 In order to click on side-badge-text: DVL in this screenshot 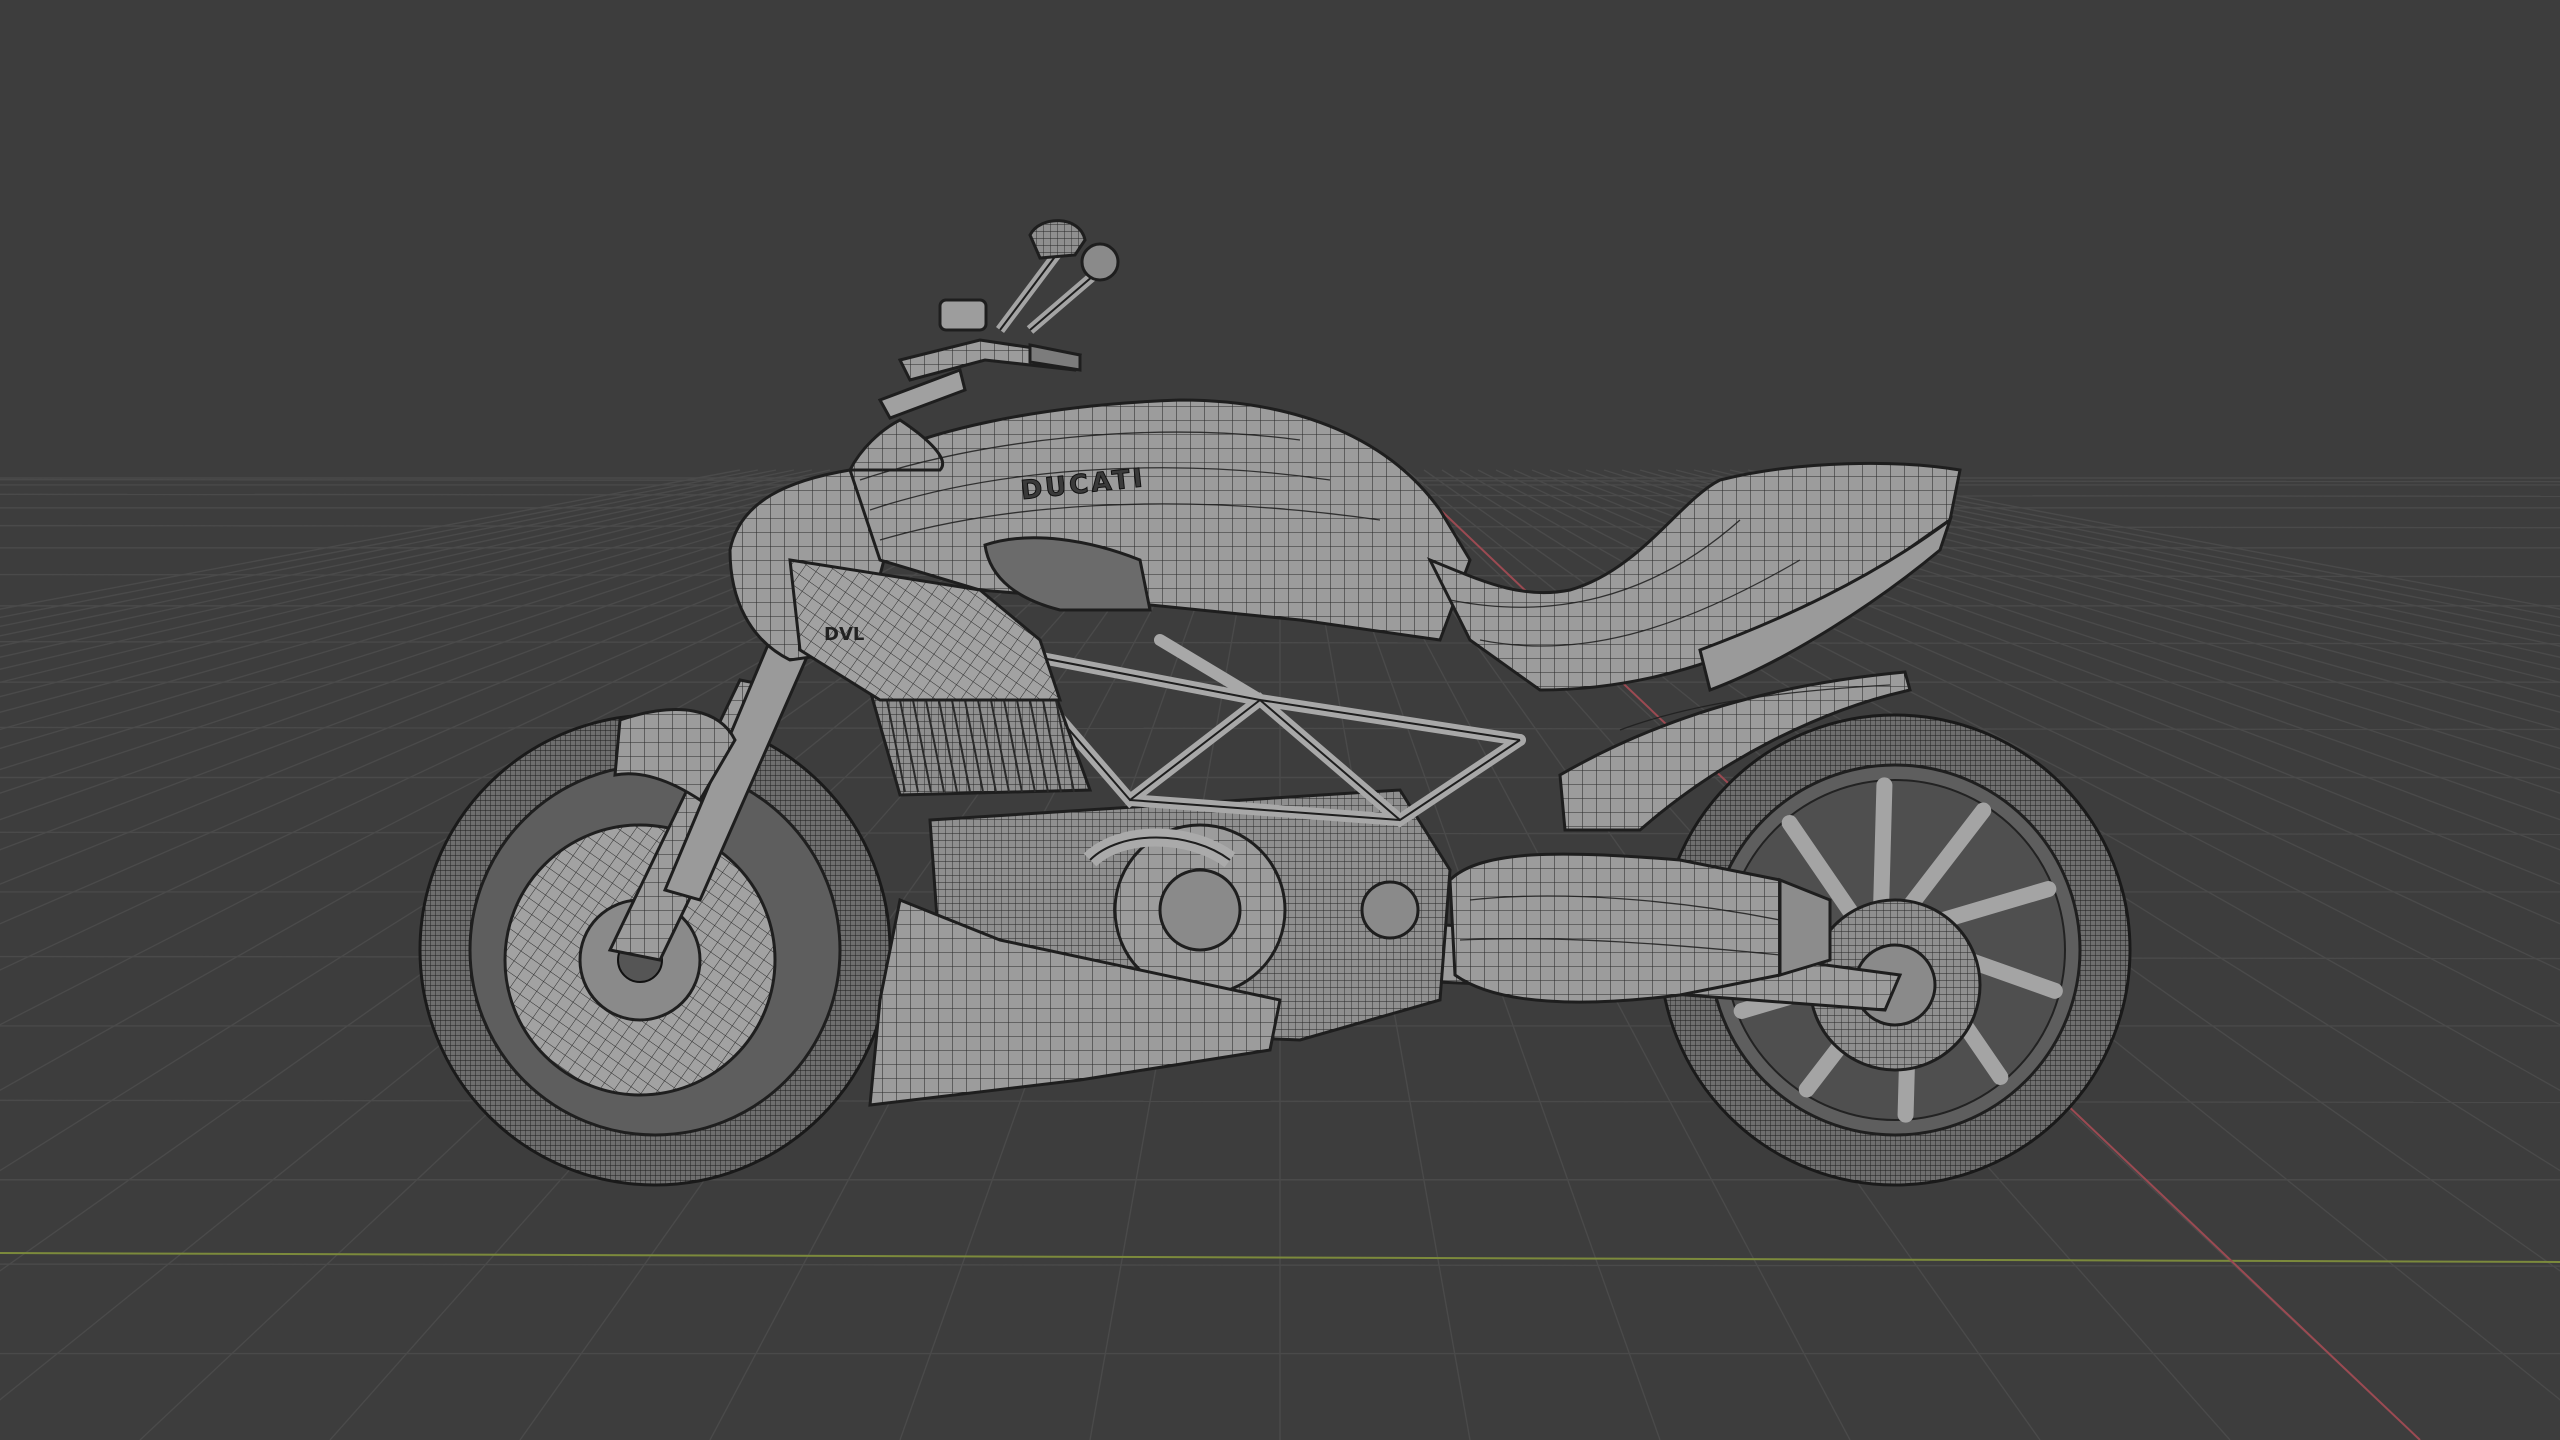, I will do `click(844, 634)`.